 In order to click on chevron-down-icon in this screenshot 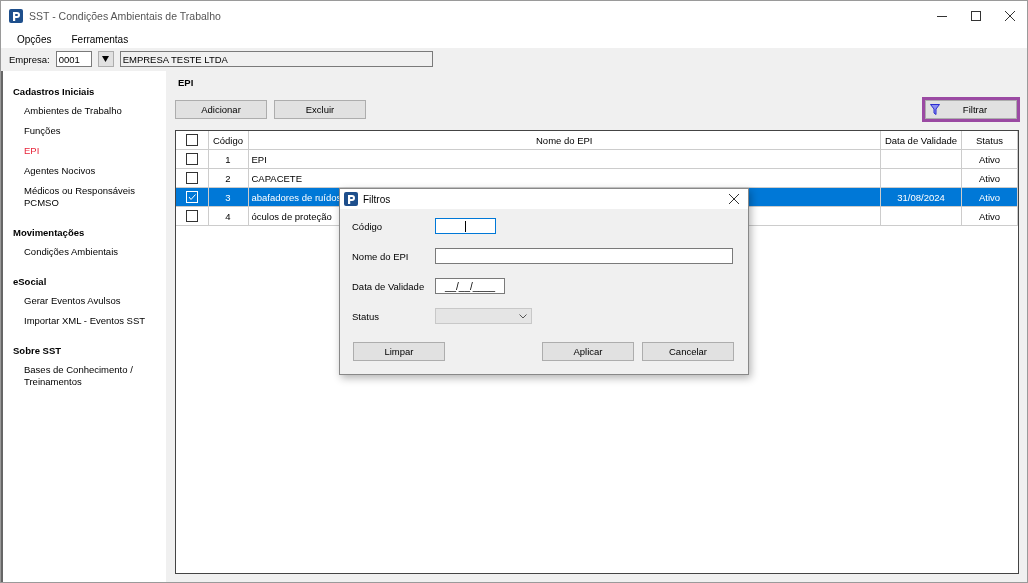, I will do `click(523, 316)`.